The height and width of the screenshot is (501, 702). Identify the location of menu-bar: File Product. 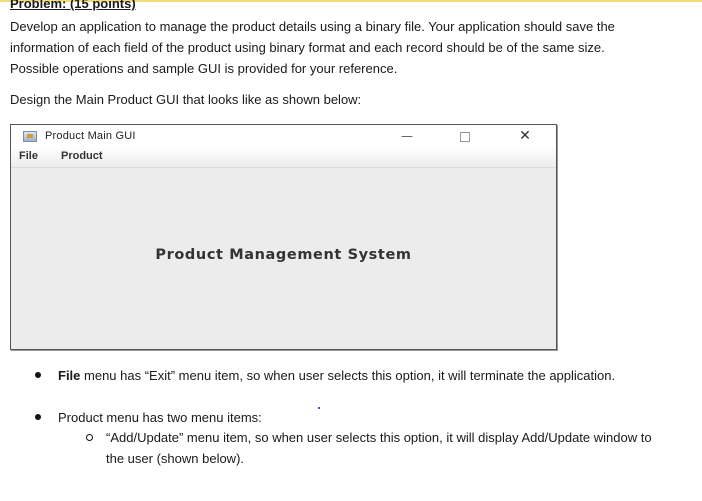
(283, 157).